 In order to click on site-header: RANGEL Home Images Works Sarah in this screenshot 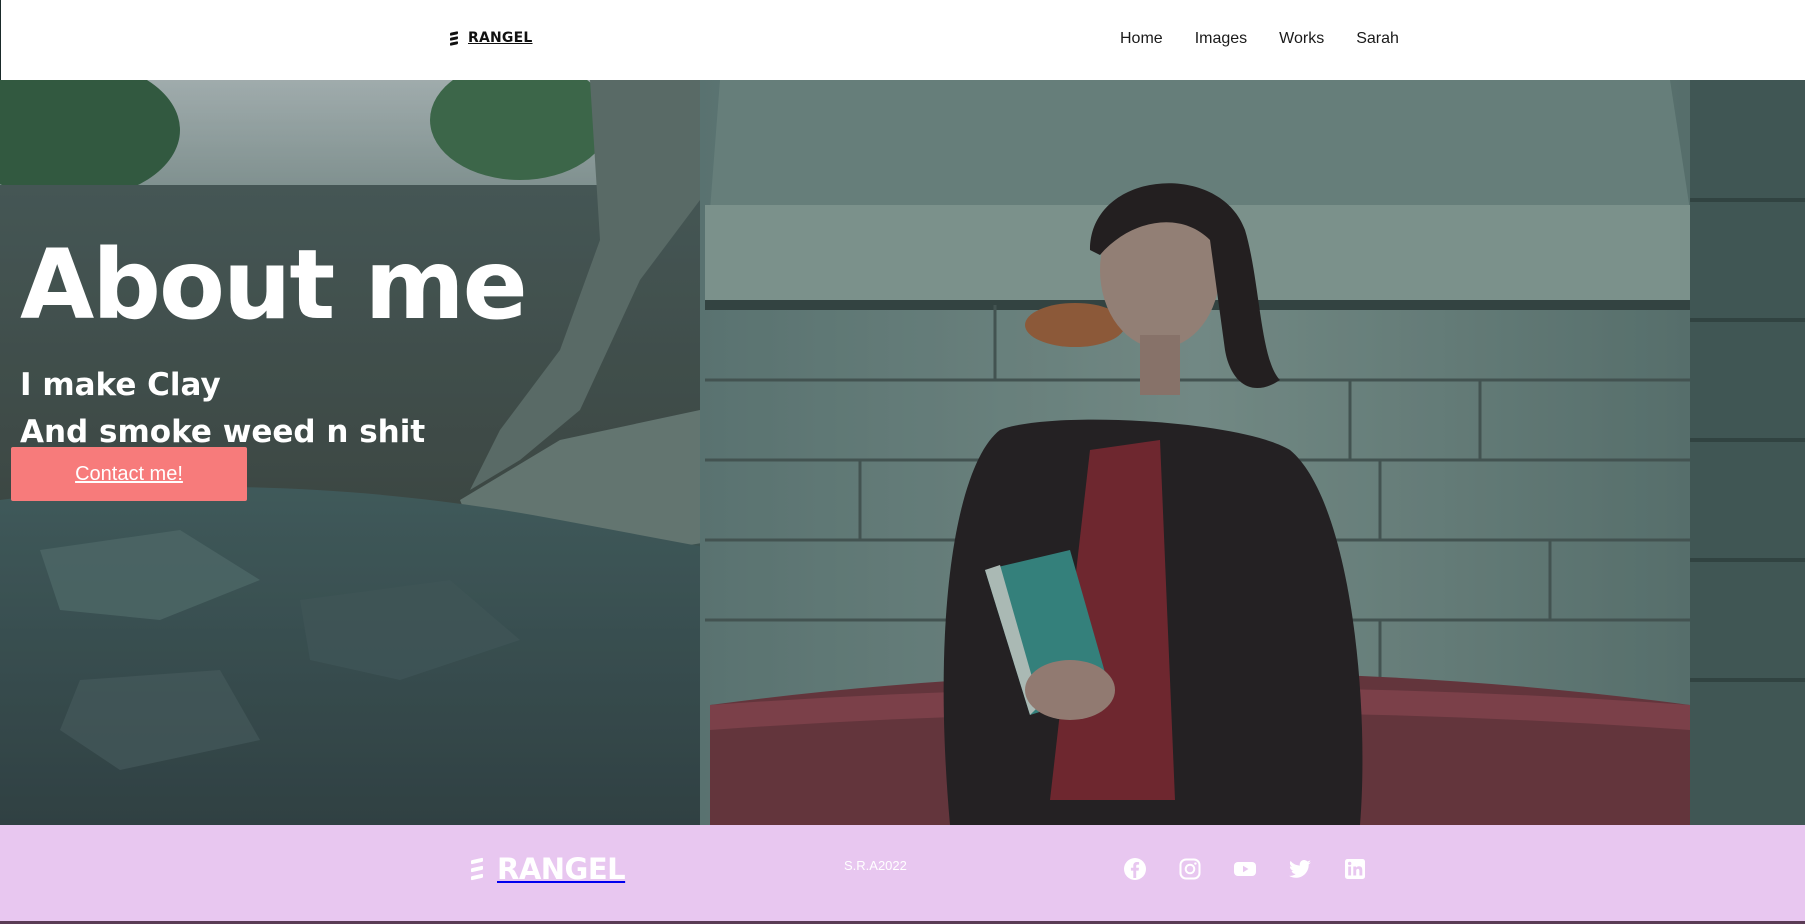, I will do `click(902, 40)`.